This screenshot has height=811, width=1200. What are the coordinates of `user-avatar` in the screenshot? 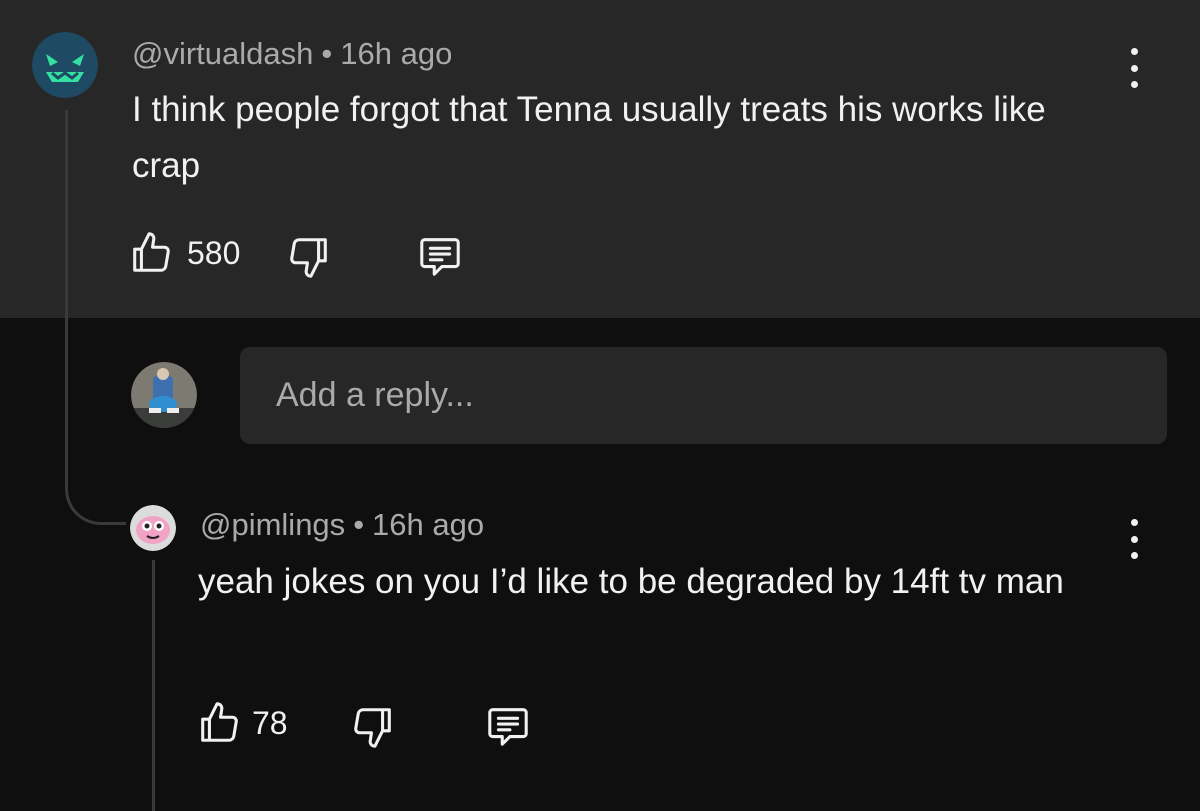 It's located at (65, 65).